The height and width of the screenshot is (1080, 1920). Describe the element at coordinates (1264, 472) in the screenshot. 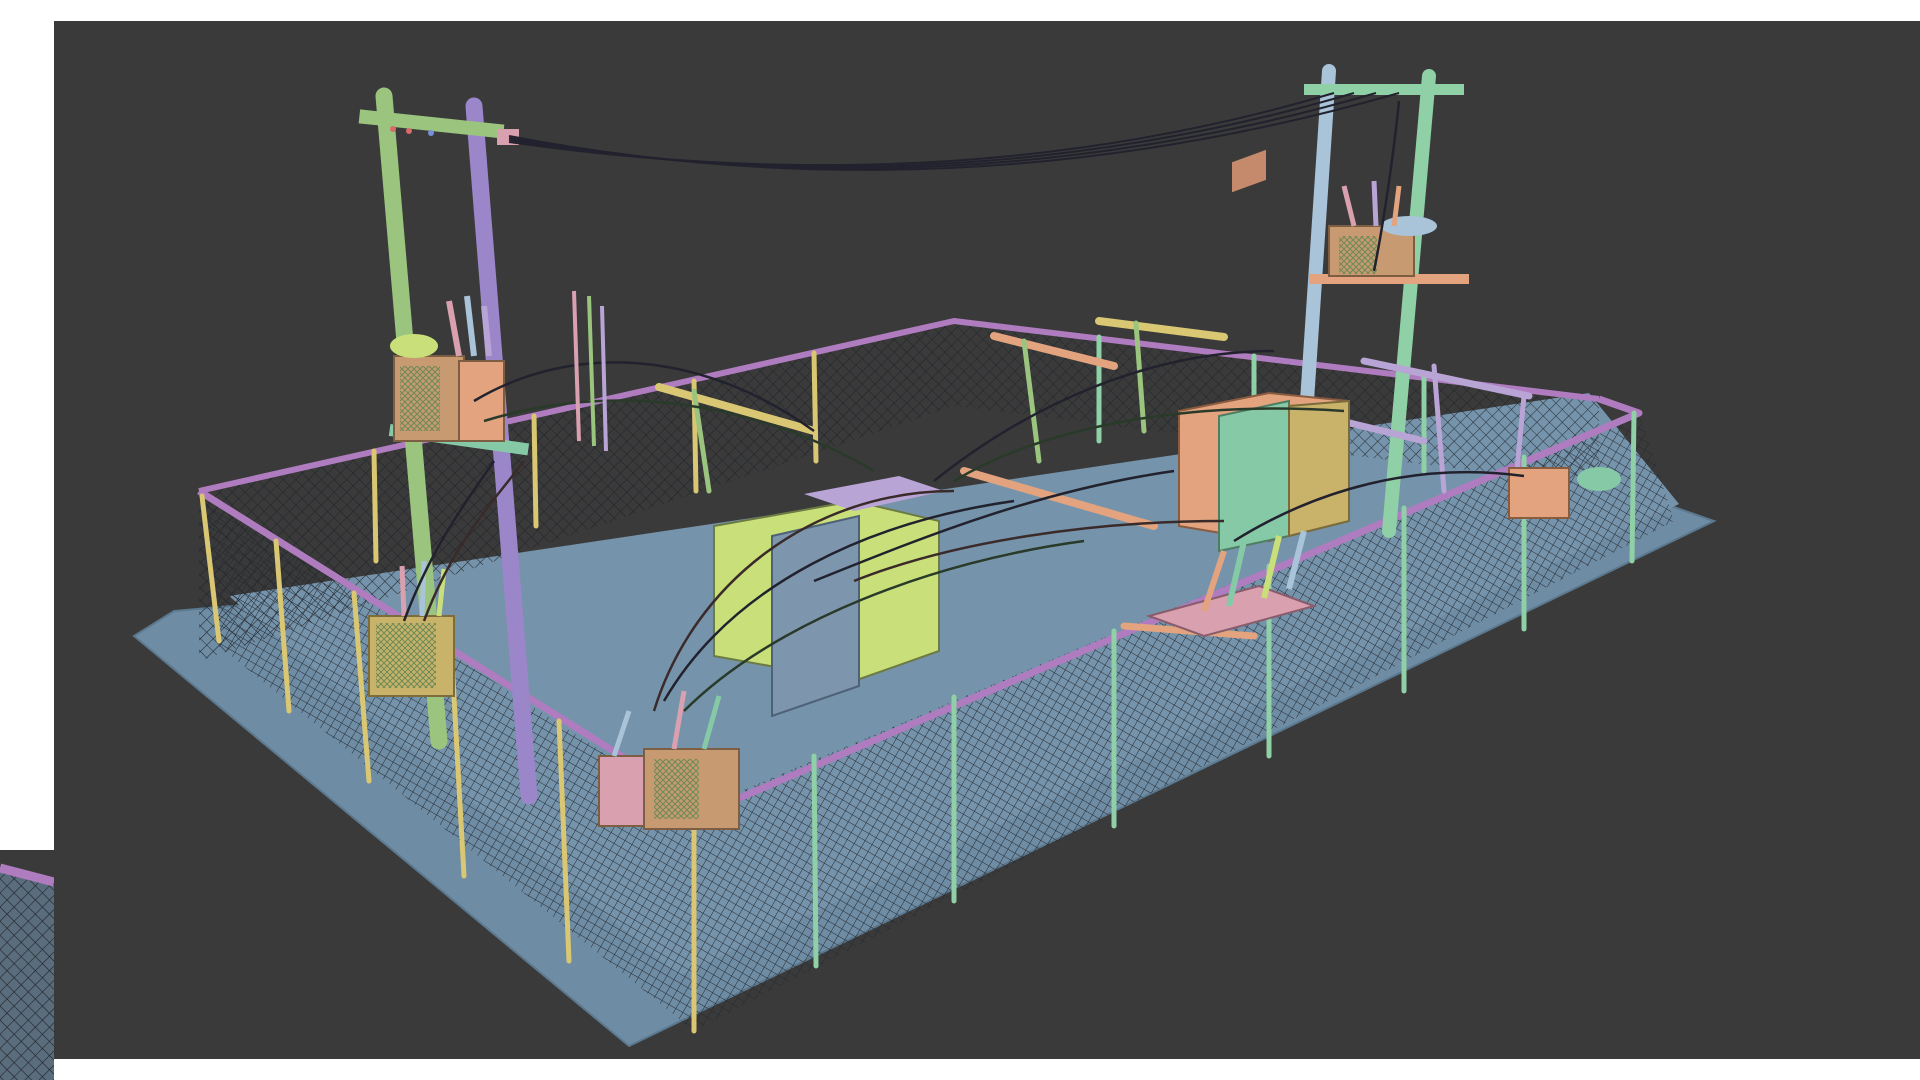

I see `switch-cabinet-right` at that location.